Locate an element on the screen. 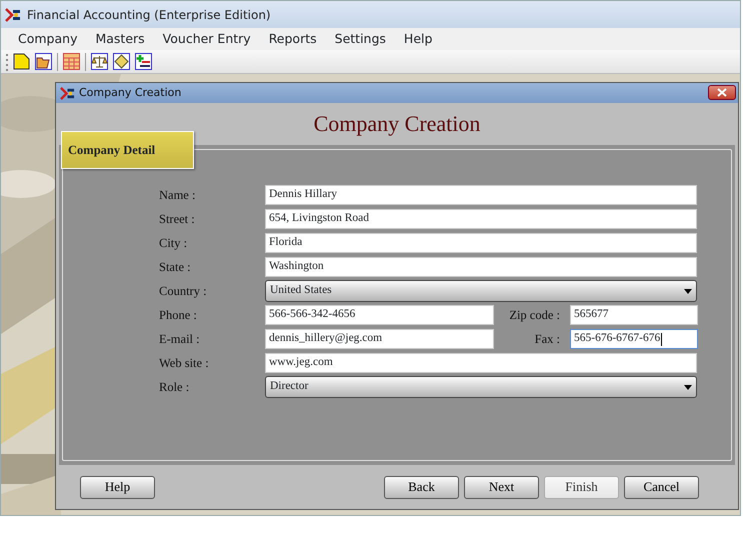 The image size is (743, 545). menu-item: Settings is located at coordinates (360, 39).